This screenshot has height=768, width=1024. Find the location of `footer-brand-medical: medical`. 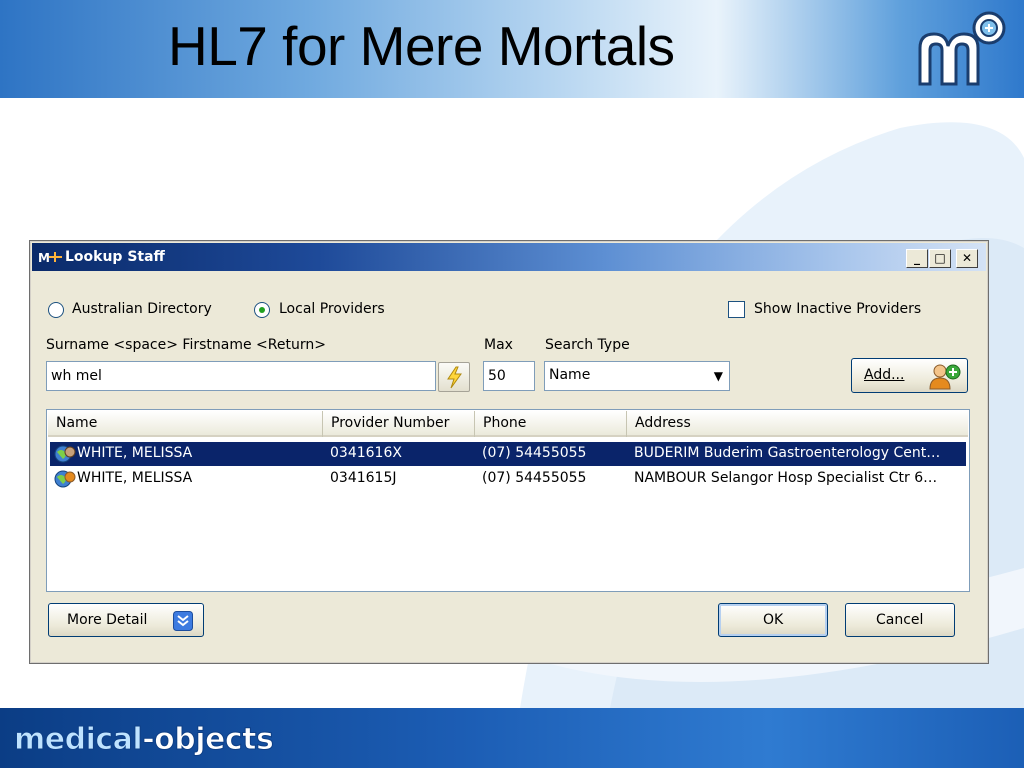

footer-brand-medical: medical is located at coordinates (78, 740).